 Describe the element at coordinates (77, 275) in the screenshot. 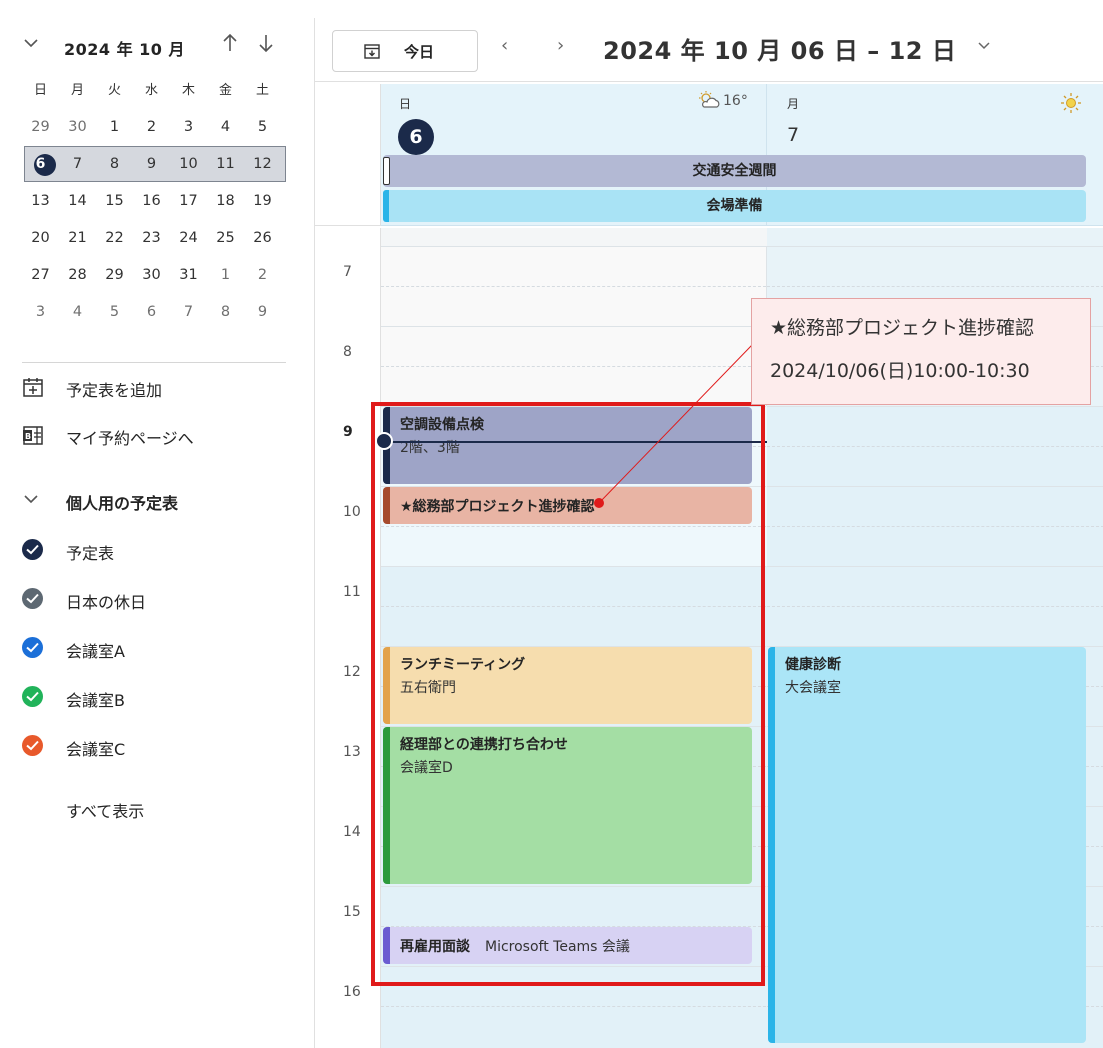

I see `mini-calendar-day: 28` at that location.